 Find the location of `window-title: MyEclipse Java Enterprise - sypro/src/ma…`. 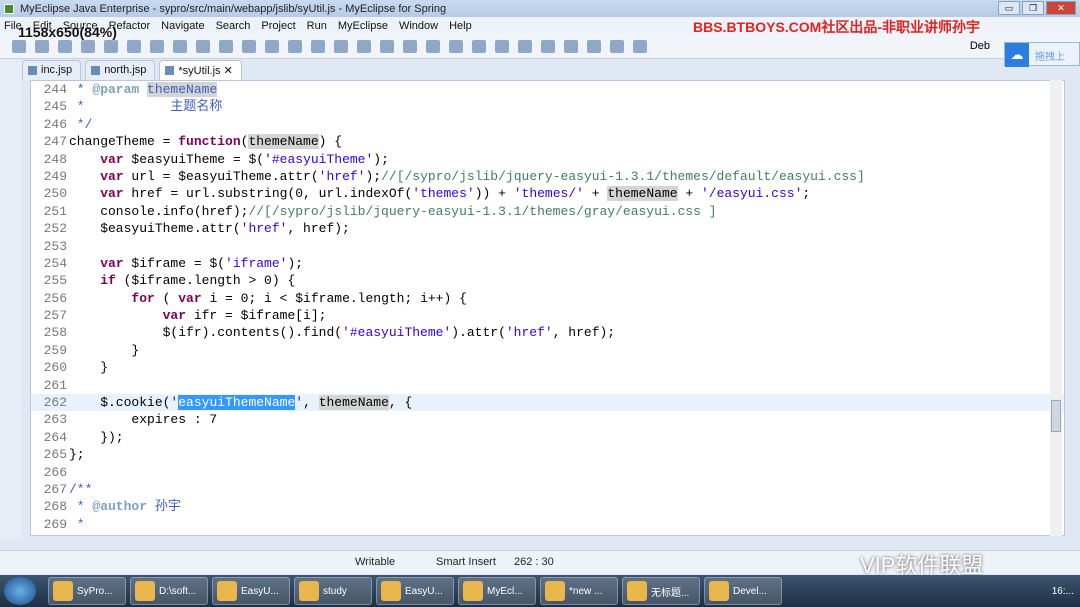

window-title: MyEclipse Java Enterprise - sypro/src/ma… is located at coordinates (233, 8).